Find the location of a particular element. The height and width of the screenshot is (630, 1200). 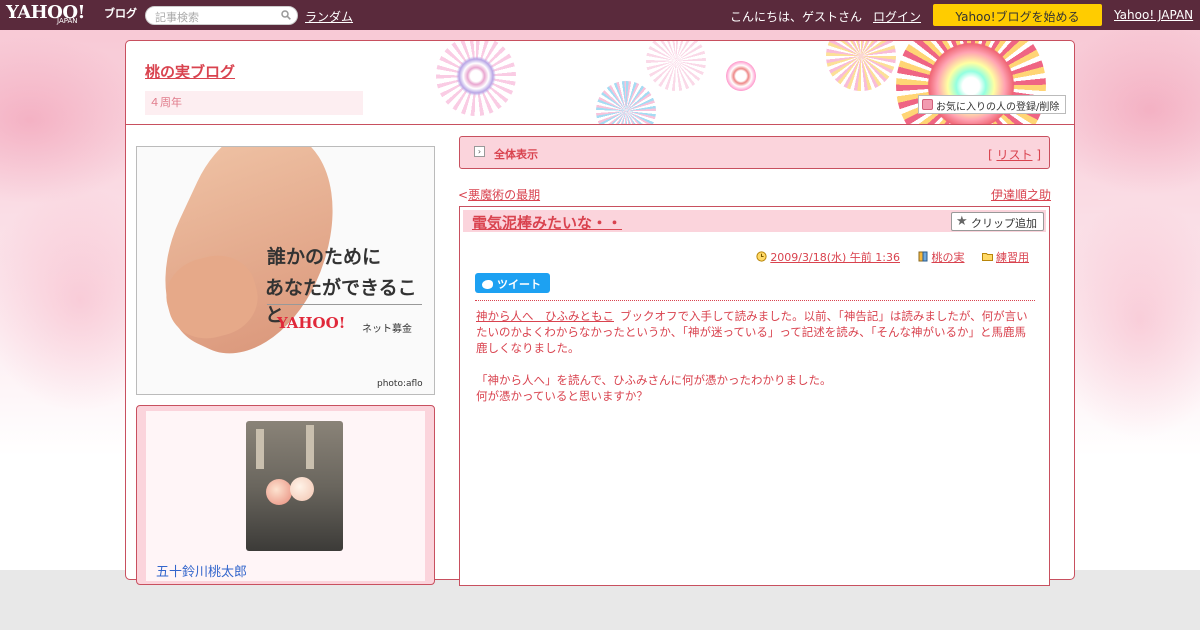

book-icon is located at coordinates (922, 256).